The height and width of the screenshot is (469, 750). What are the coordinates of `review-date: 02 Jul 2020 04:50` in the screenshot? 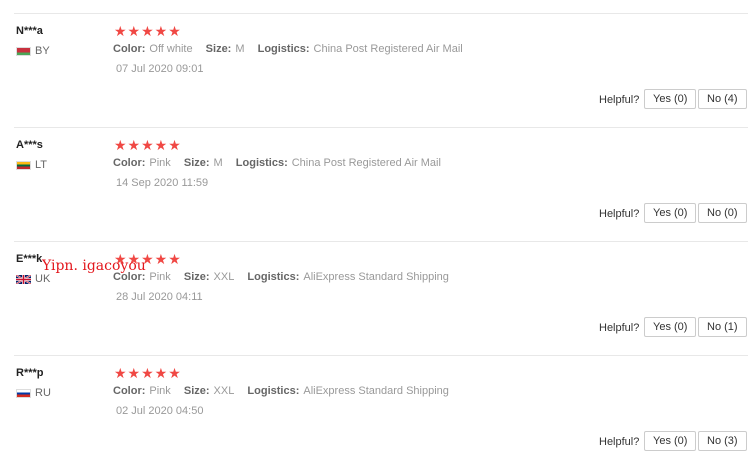 It's located at (160, 411).